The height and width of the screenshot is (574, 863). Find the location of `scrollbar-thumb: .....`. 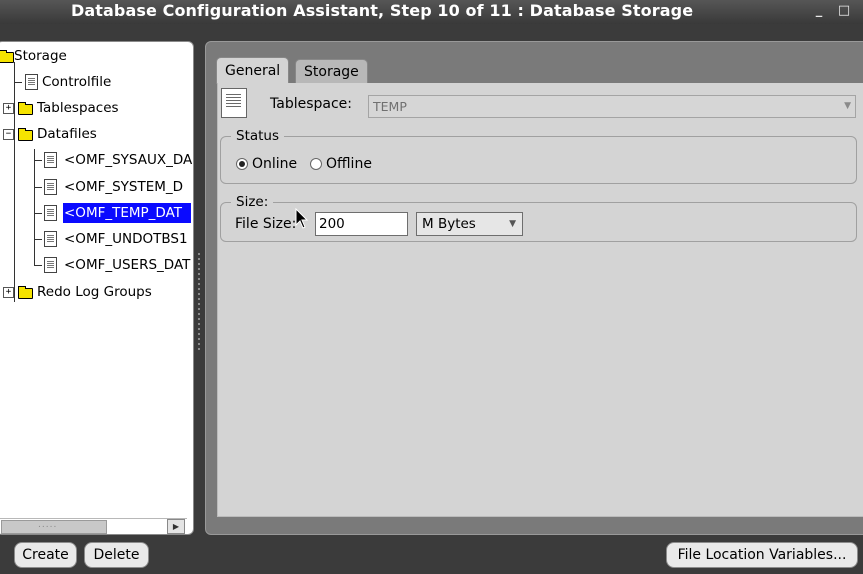

scrollbar-thumb: ..... is located at coordinates (54, 527).